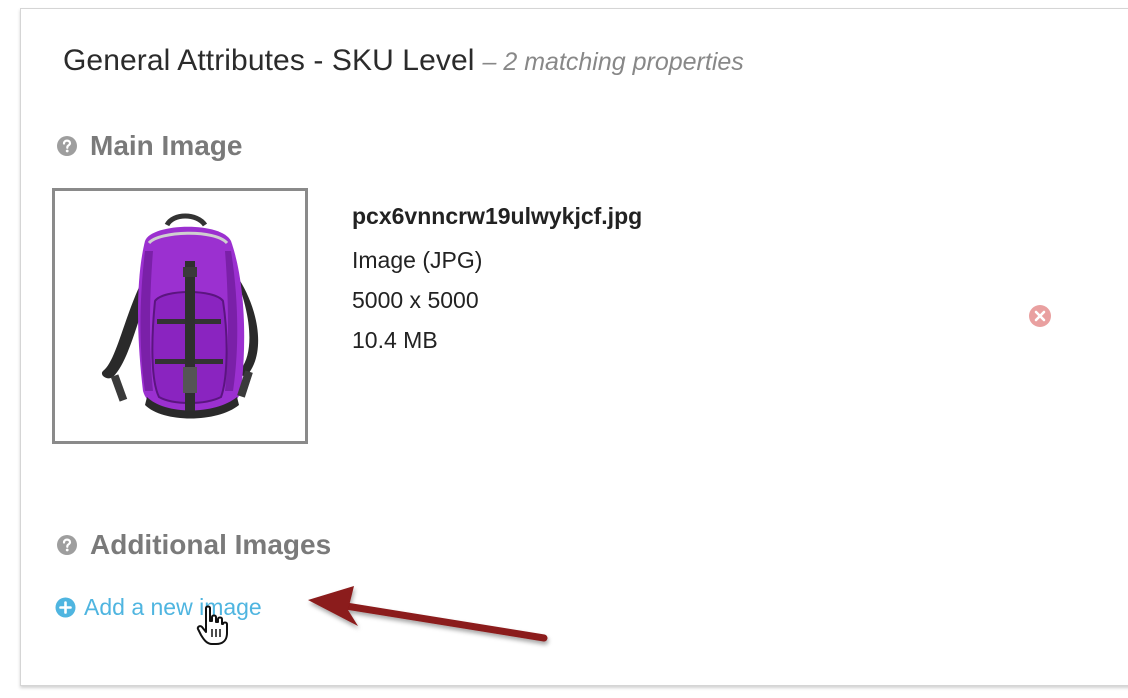 The height and width of the screenshot is (698, 1128). Describe the element at coordinates (211, 544) in the screenshot. I see `additional-images-label-text: Additional Images` at that location.